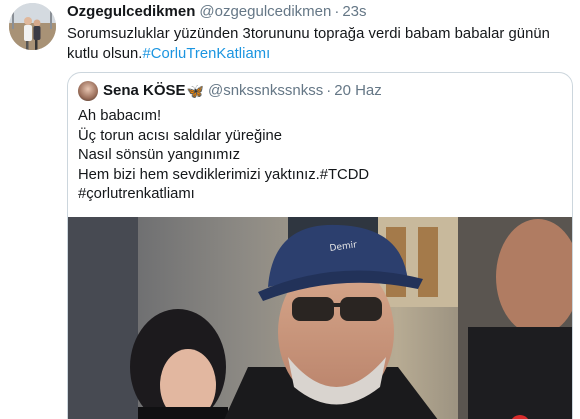 The height and width of the screenshot is (419, 580). Describe the element at coordinates (131, 11) in the screenshot. I see `display-name: Ozgegulcedikmen` at that location.